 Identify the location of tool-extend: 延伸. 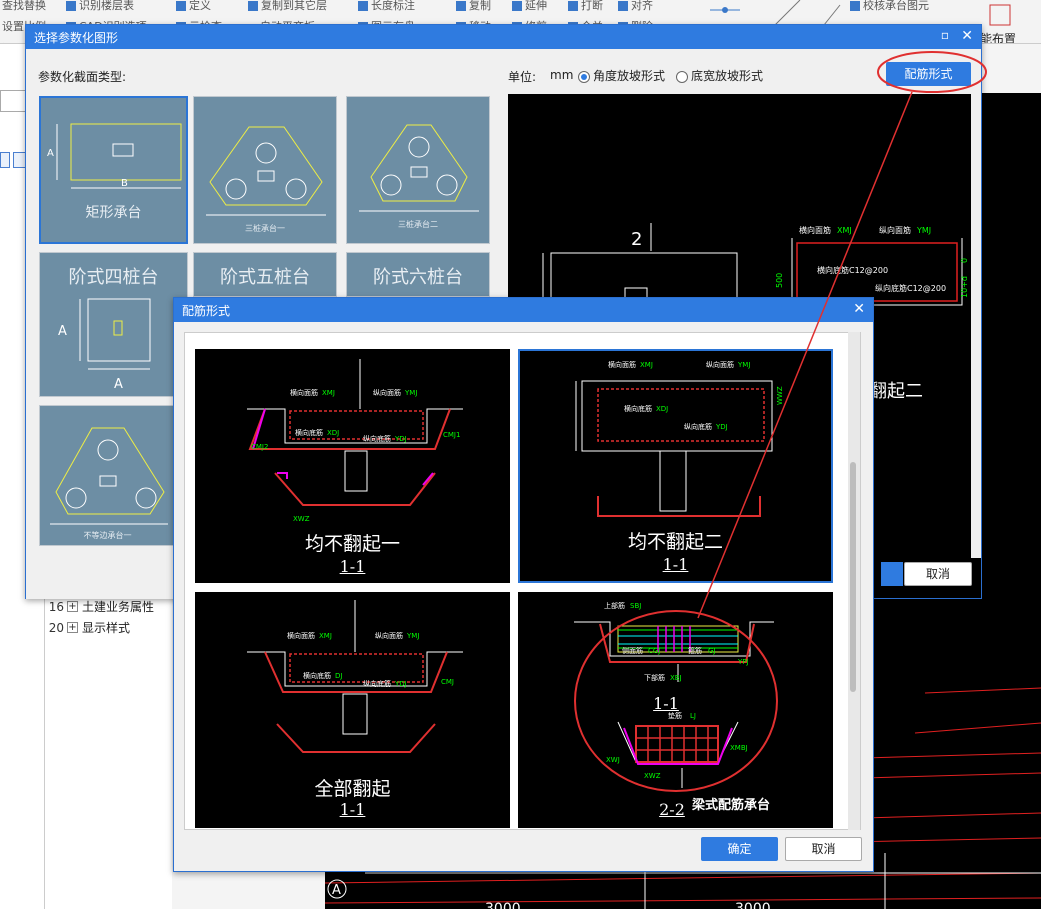
(529, 6).